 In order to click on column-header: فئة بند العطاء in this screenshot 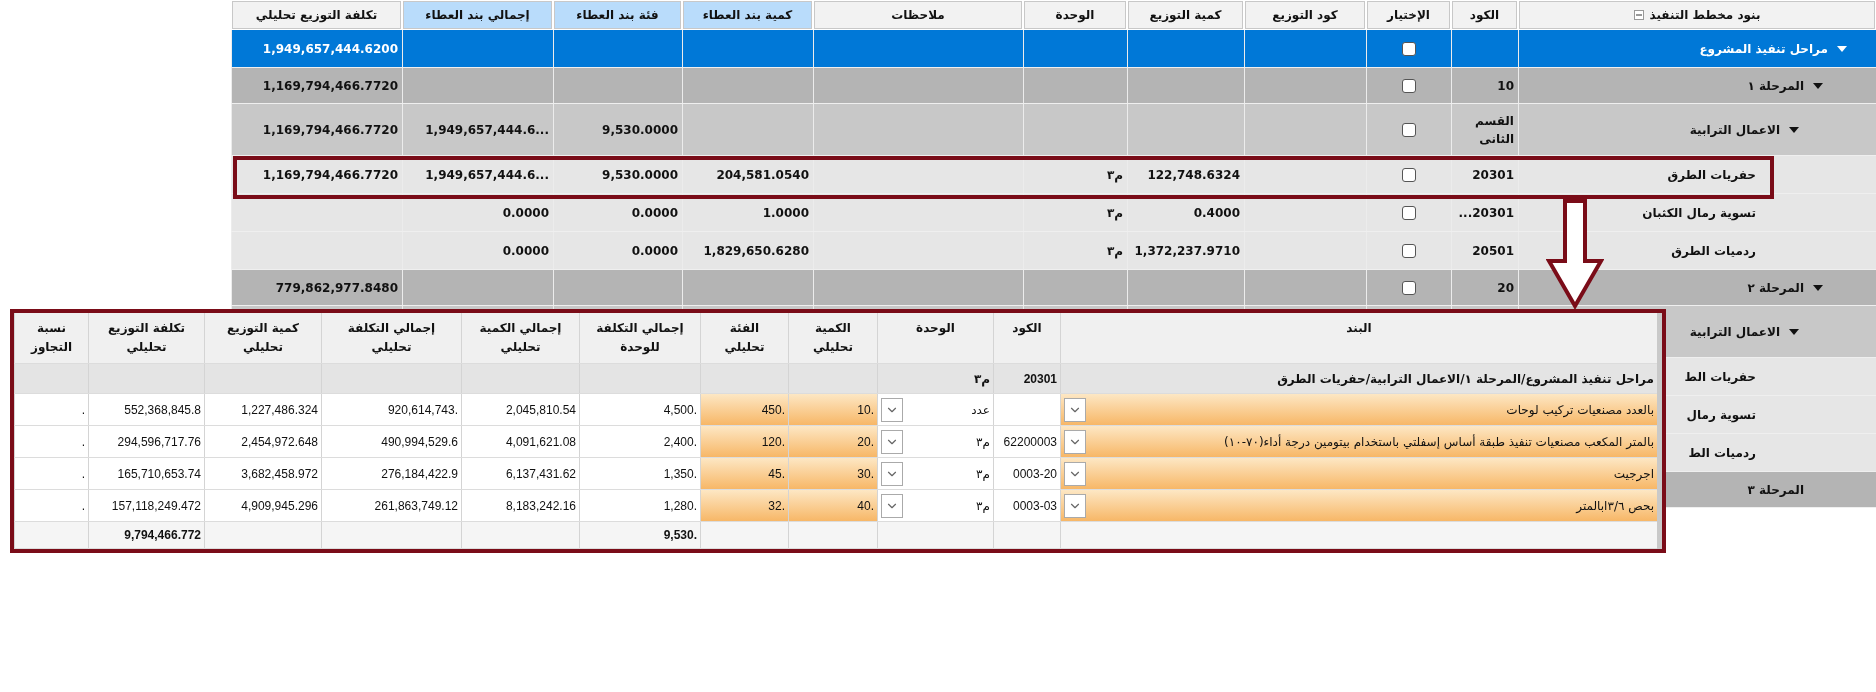, I will do `click(617, 15)`.